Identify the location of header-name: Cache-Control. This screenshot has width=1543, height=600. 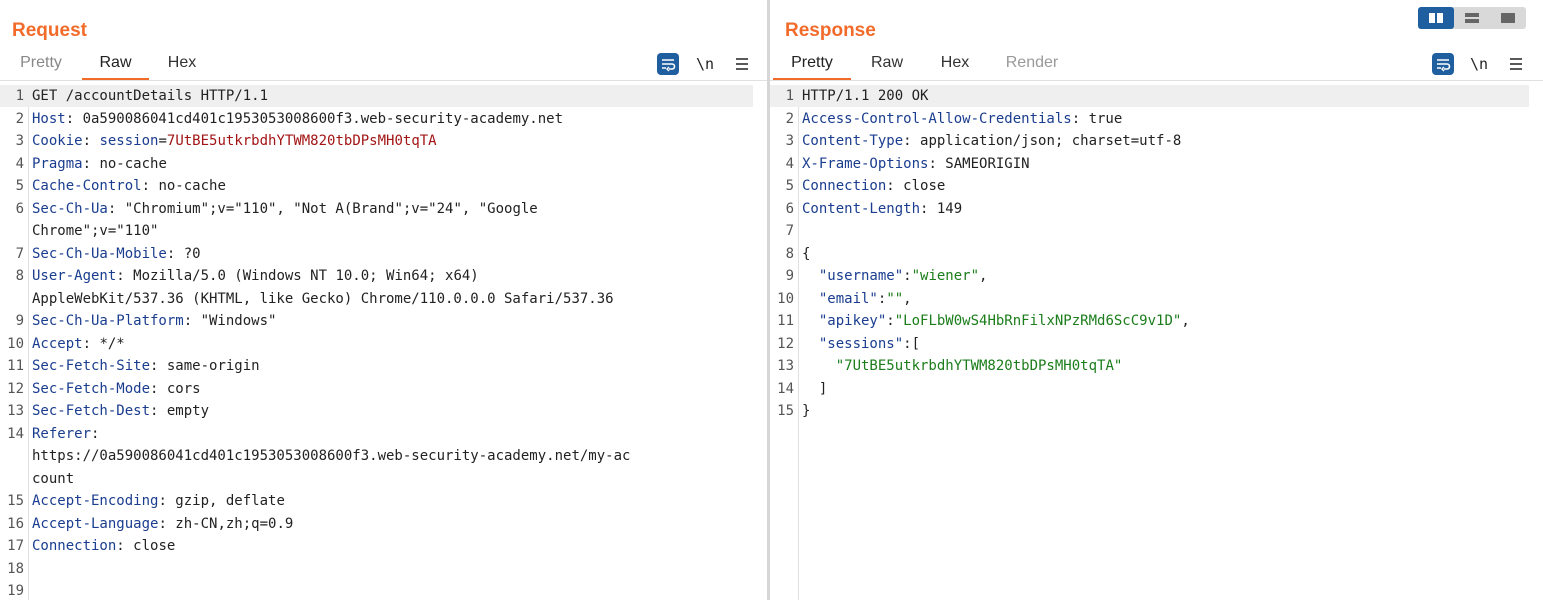
(87, 186).